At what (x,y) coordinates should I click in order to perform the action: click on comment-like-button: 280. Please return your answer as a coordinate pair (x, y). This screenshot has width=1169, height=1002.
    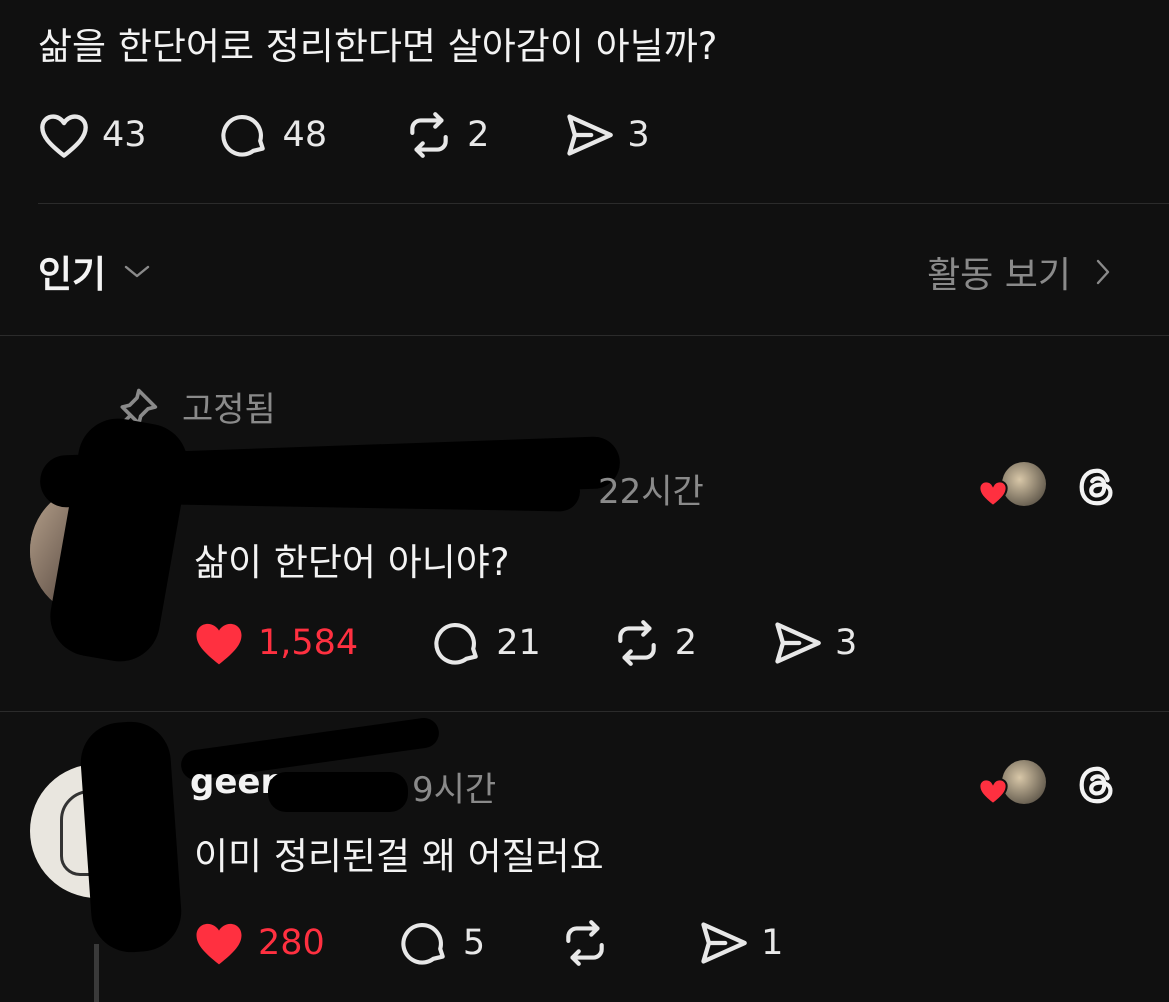
    Looking at the image, I should click on (258, 943).